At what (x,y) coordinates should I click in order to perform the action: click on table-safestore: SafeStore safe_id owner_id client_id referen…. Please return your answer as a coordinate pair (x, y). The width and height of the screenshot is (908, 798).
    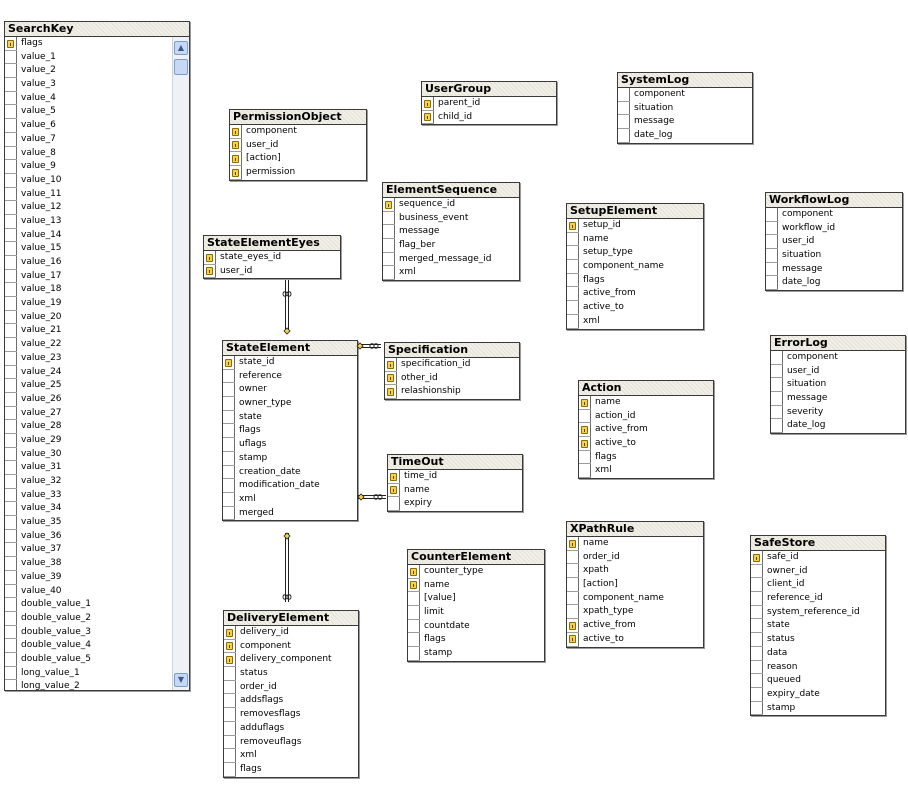
    Looking at the image, I should click on (818, 626).